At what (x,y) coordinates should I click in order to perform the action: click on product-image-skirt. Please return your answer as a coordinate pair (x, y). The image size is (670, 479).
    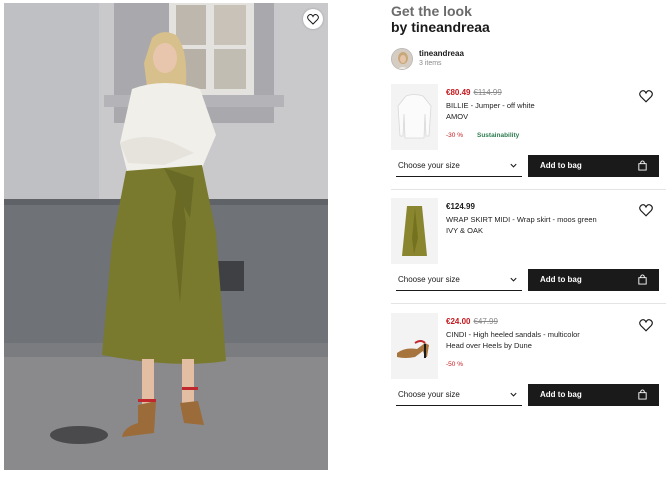
    Looking at the image, I should click on (414, 231).